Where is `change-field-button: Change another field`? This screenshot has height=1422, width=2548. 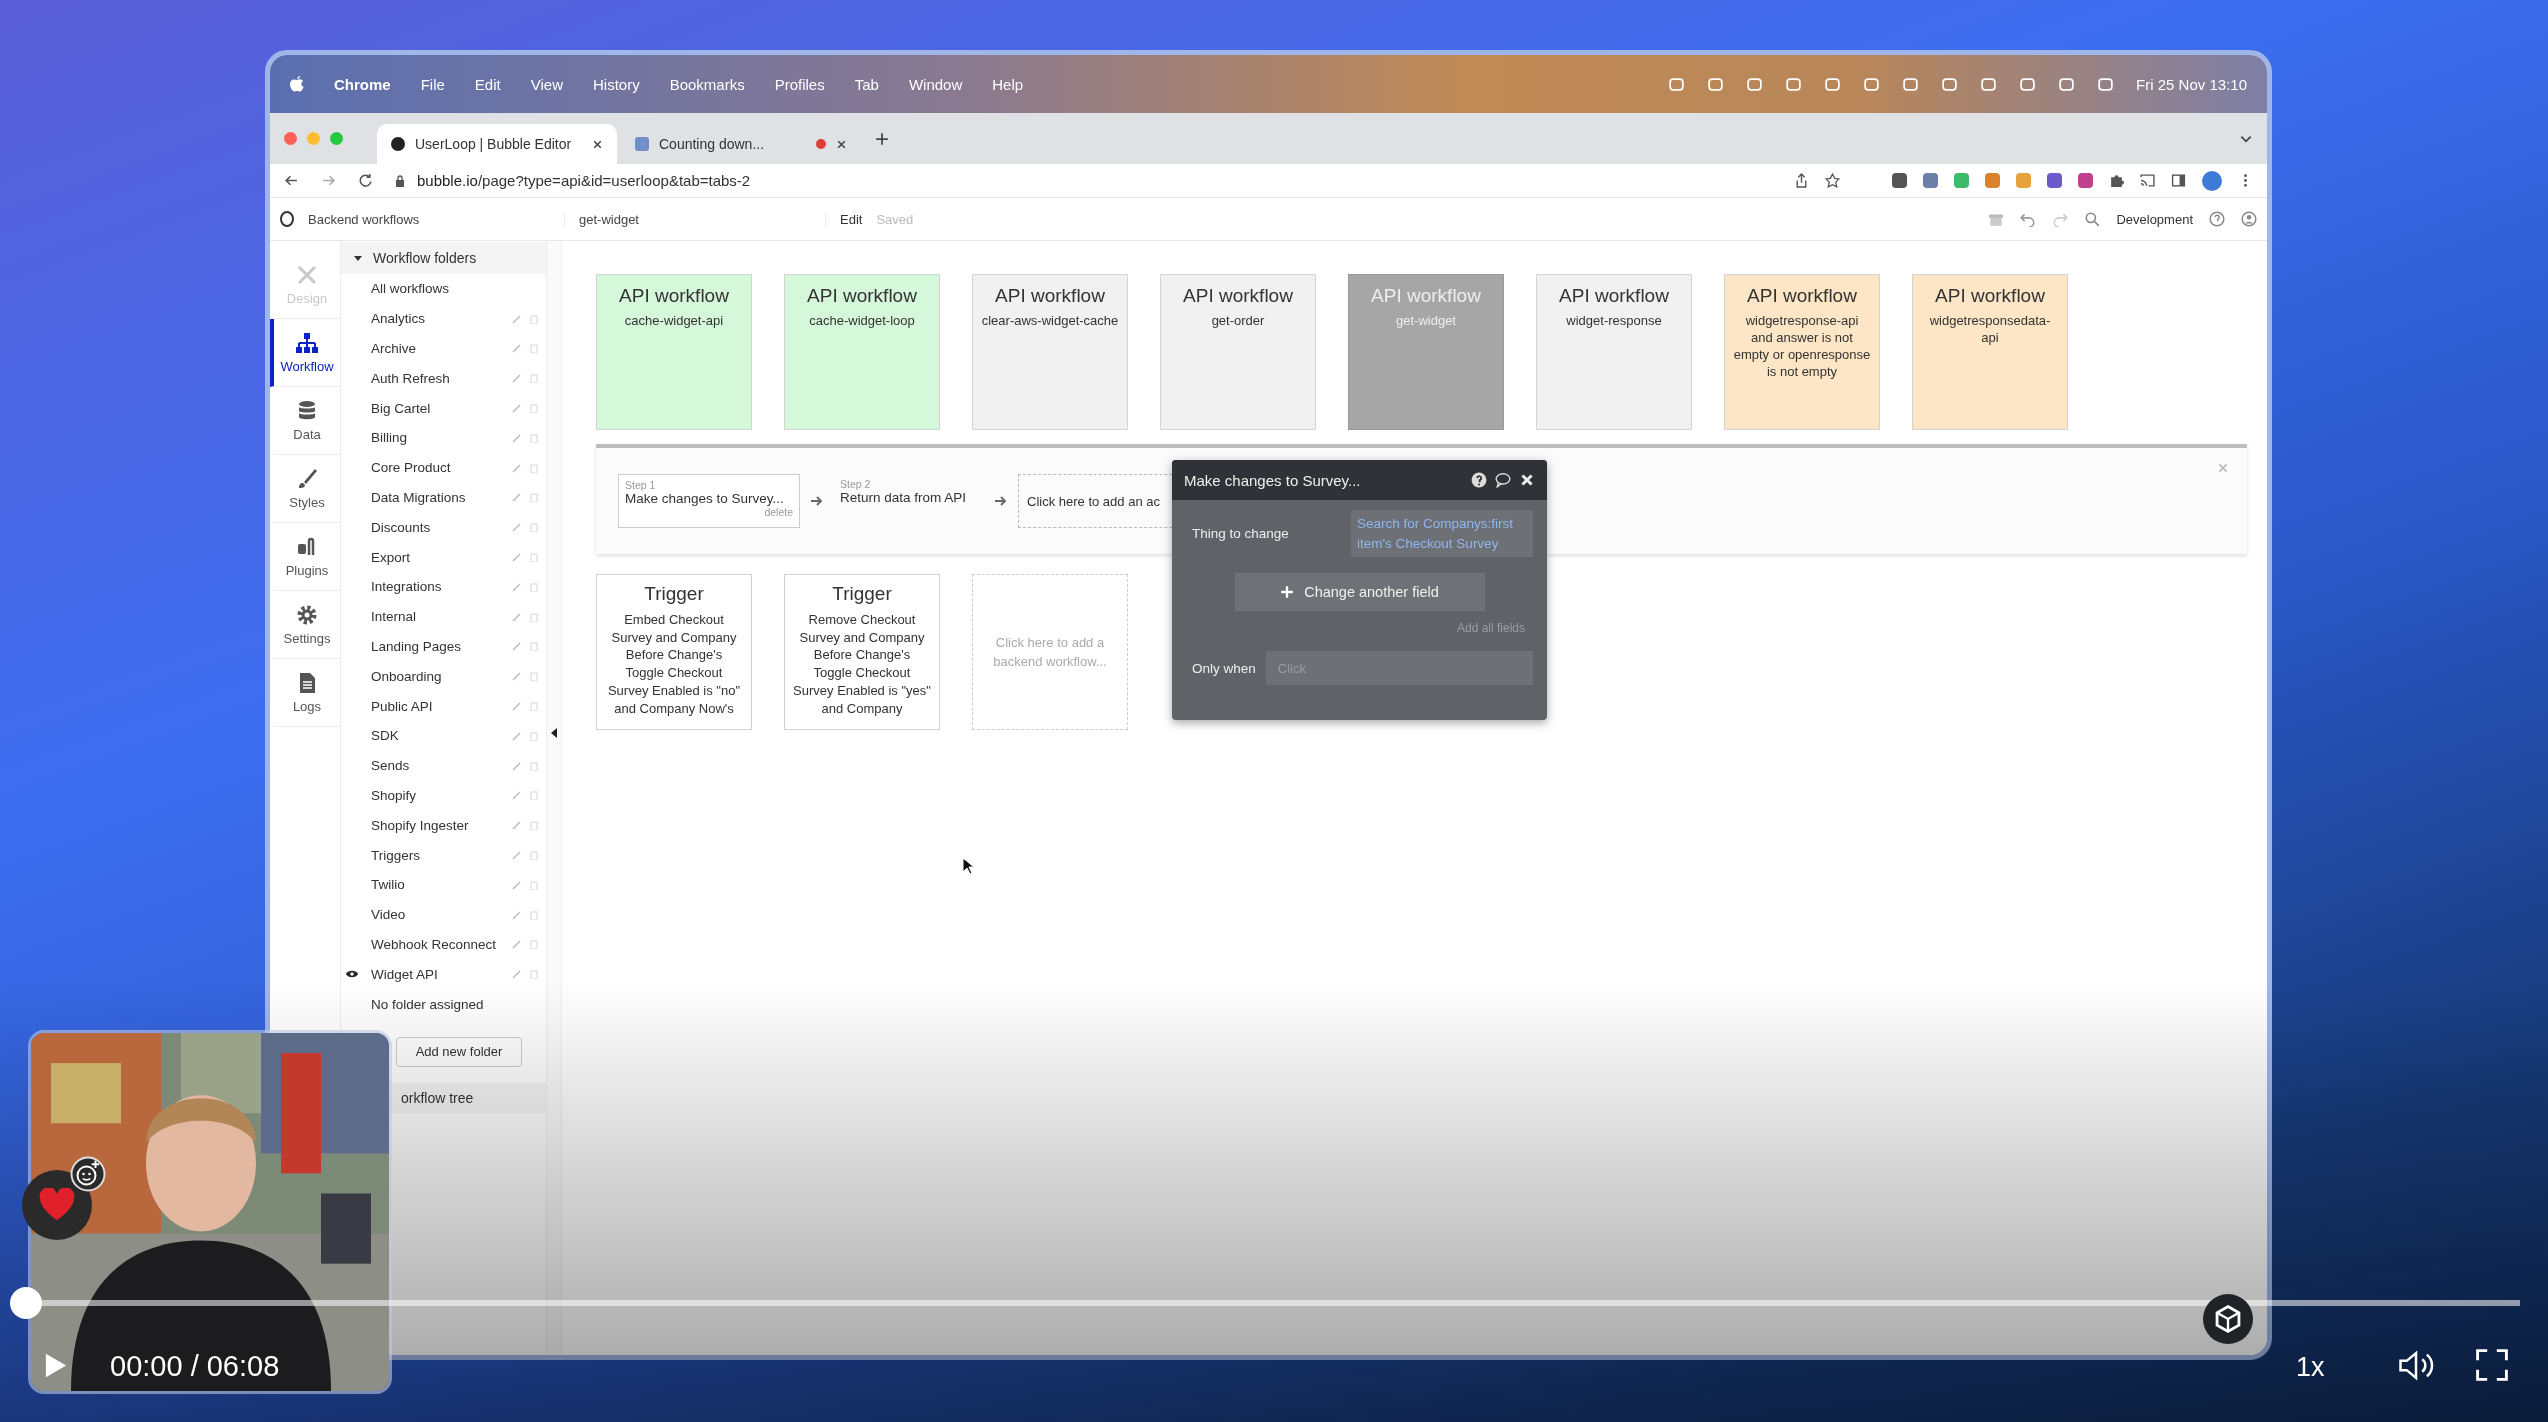
change-field-button: Change another field is located at coordinates (1359, 592).